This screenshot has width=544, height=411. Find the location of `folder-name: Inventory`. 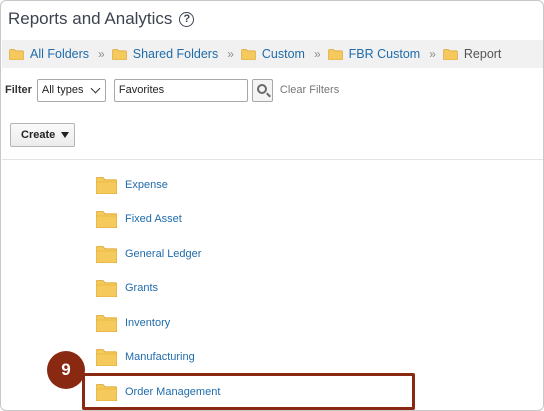

folder-name: Inventory is located at coordinates (148, 323).